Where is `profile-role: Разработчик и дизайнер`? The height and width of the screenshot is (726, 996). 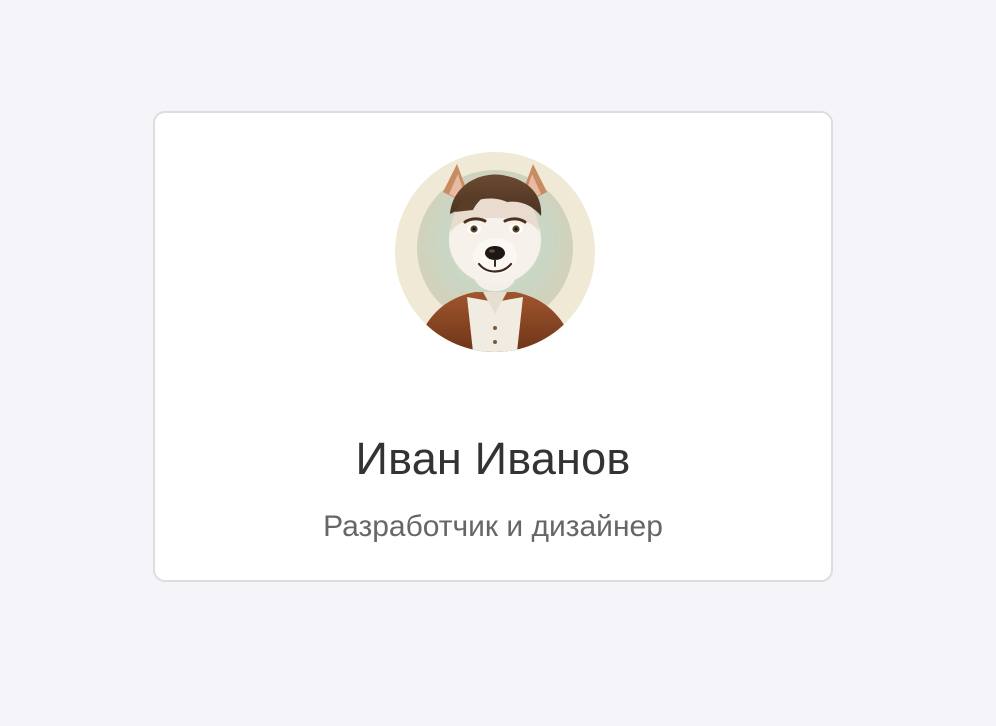
profile-role: Разработчик и дизайнер is located at coordinates (493, 526).